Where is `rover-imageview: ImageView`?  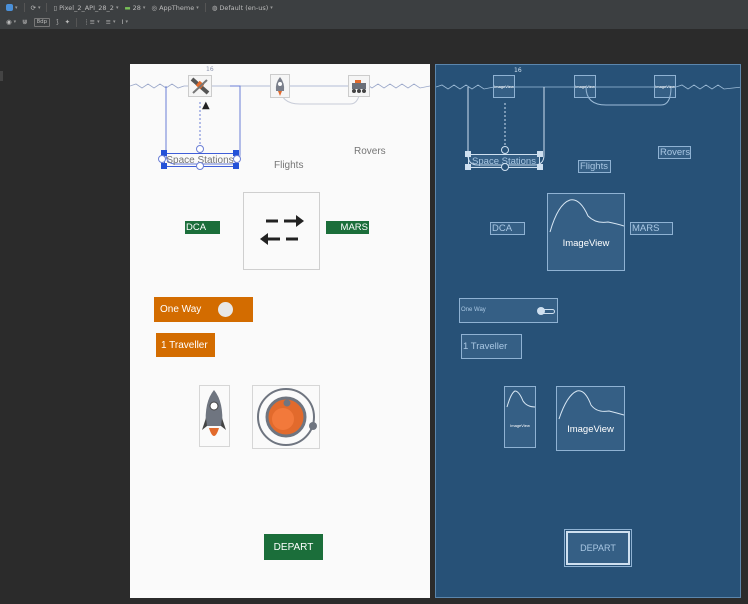
rover-imageview: ImageView is located at coordinates (665, 86).